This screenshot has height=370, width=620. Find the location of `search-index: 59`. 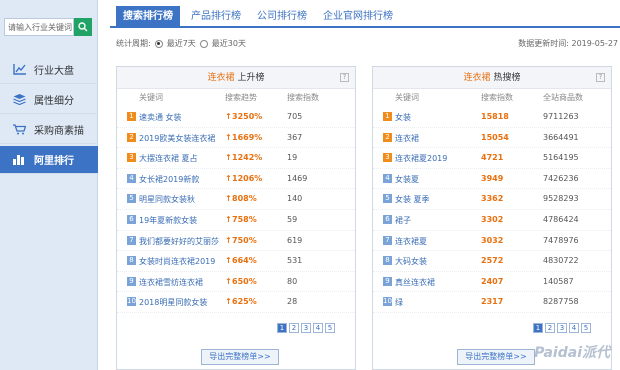

search-index: 59 is located at coordinates (292, 219).